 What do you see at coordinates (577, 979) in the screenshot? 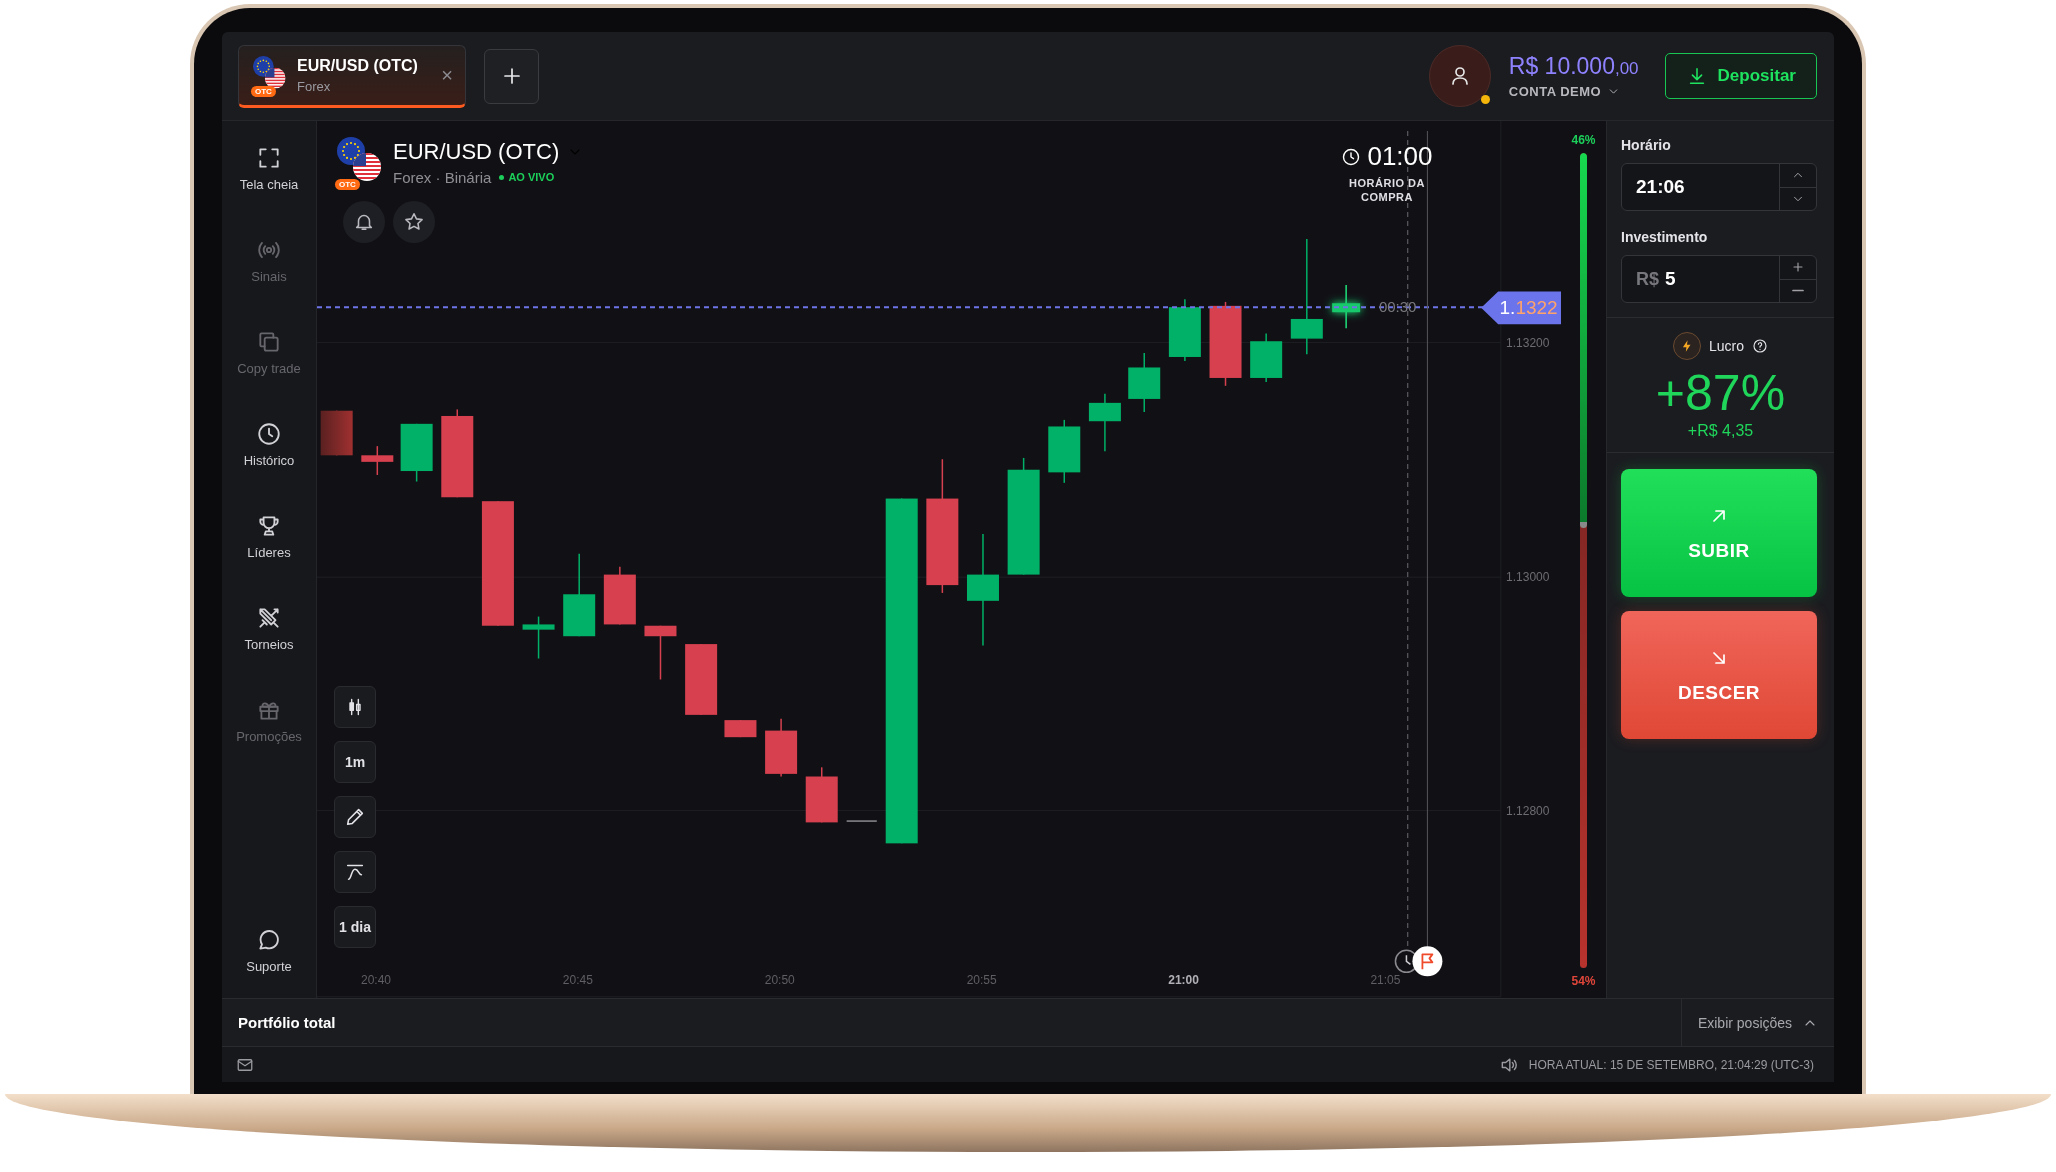
I see `time-axis-label: 20:45` at bounding box center [577, 979].